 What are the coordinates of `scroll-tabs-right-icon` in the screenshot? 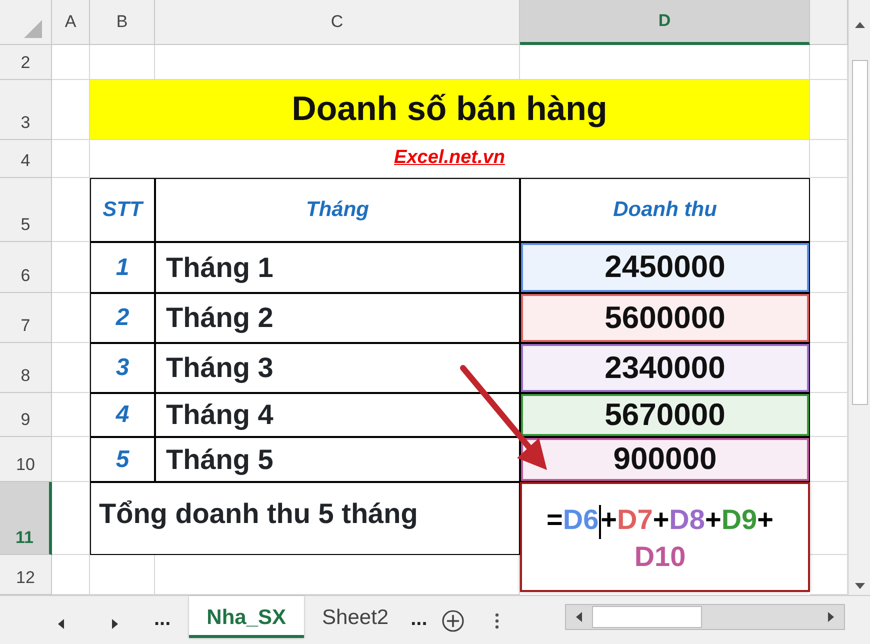 It's located at (115, 624).